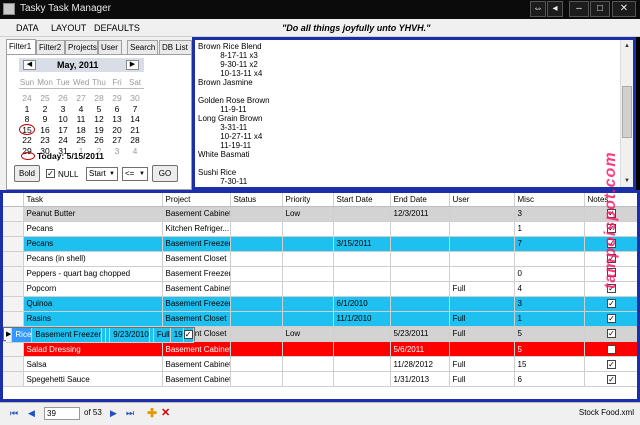 This screenshot has width=640, height=425. I want to click on table-row: Rasins Basement Closet 11/1/2010 Full 1 ✓, so click(320, 319).